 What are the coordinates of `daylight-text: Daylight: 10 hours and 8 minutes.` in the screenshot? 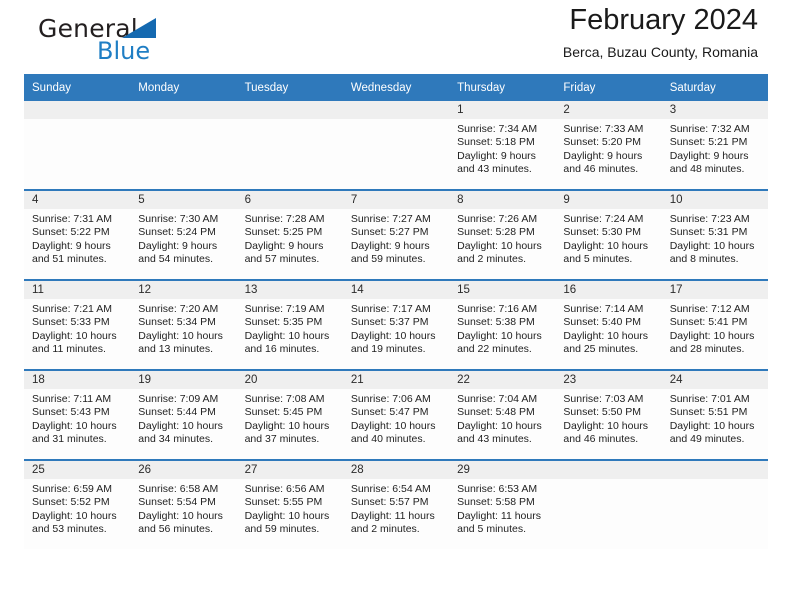 It's located at (712, 252).